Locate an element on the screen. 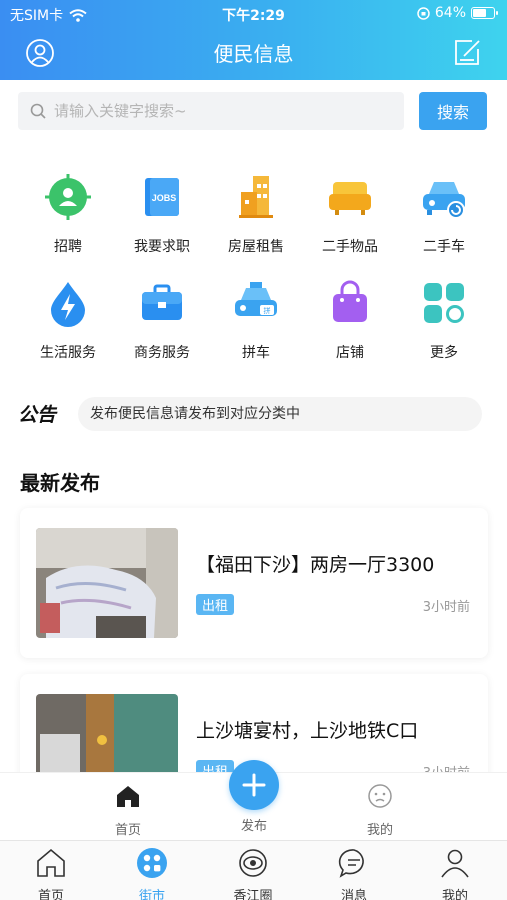  battery-icon is located at coordinates (484, 13).